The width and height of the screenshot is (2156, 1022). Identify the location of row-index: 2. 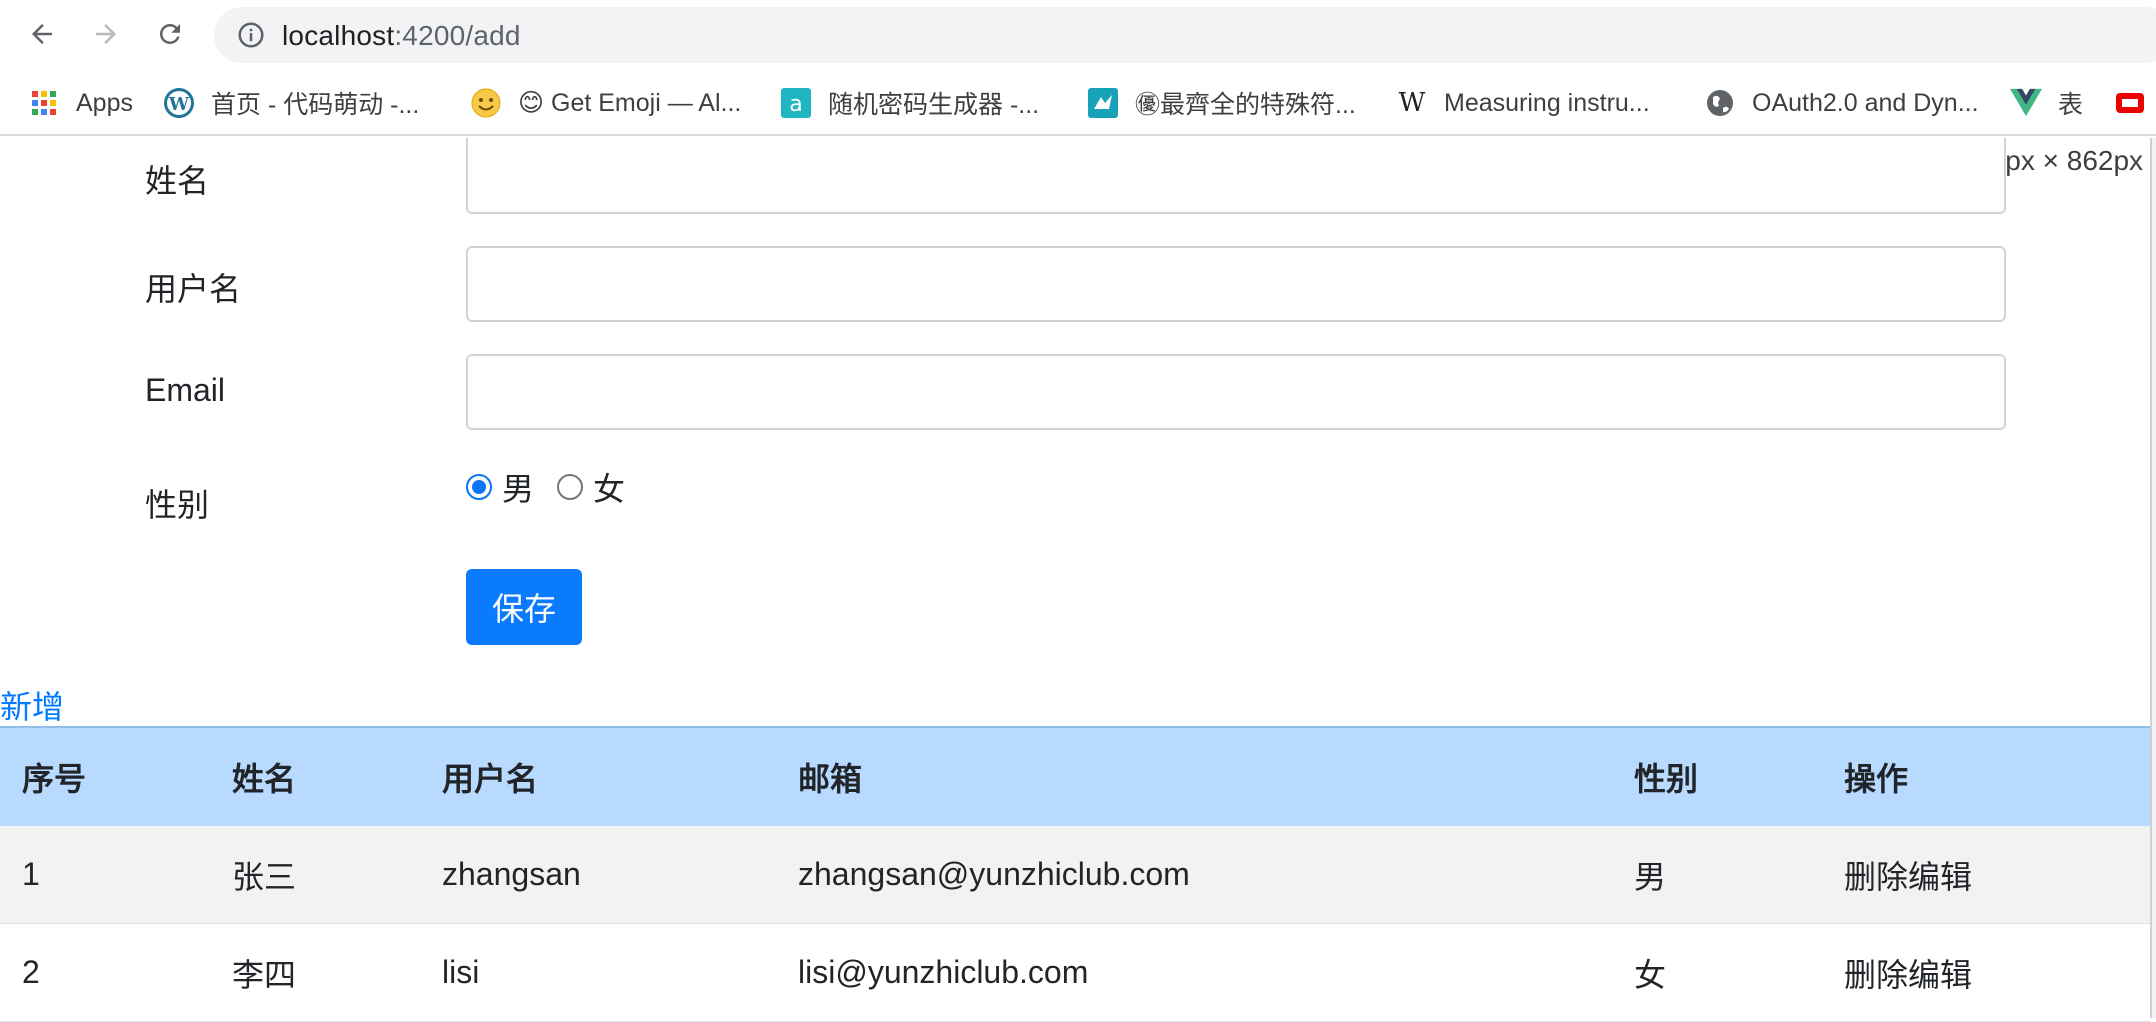
(31, 972).